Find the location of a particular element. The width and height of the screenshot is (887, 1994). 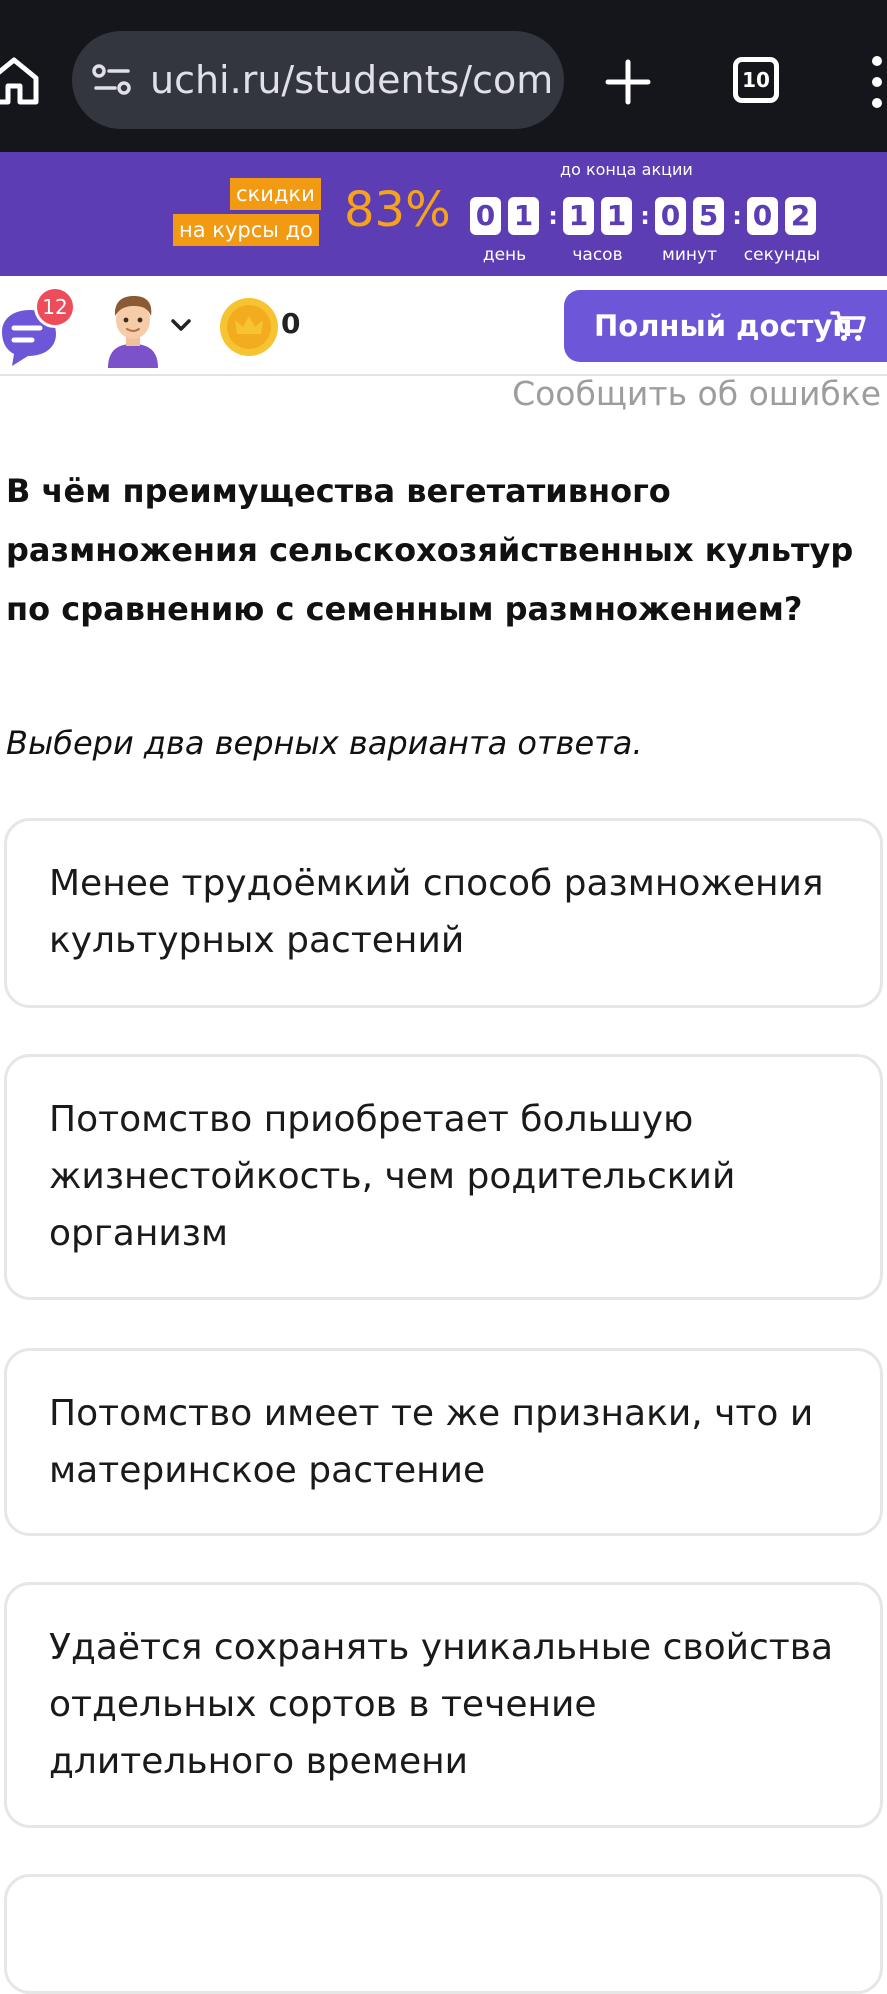

countdown-title: до конца акции is located at coordinates (626, 169).